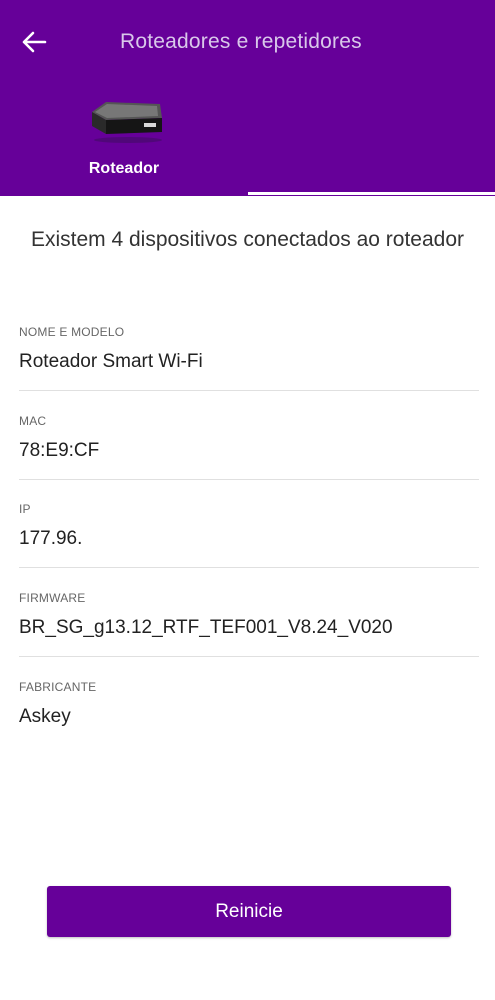 The width and height of the screenshot is (495, 1000). What do you see at coordinates (124, 168) in the screenshot?
I see `tab-label: Roteador` at bounding box center [124, 168].